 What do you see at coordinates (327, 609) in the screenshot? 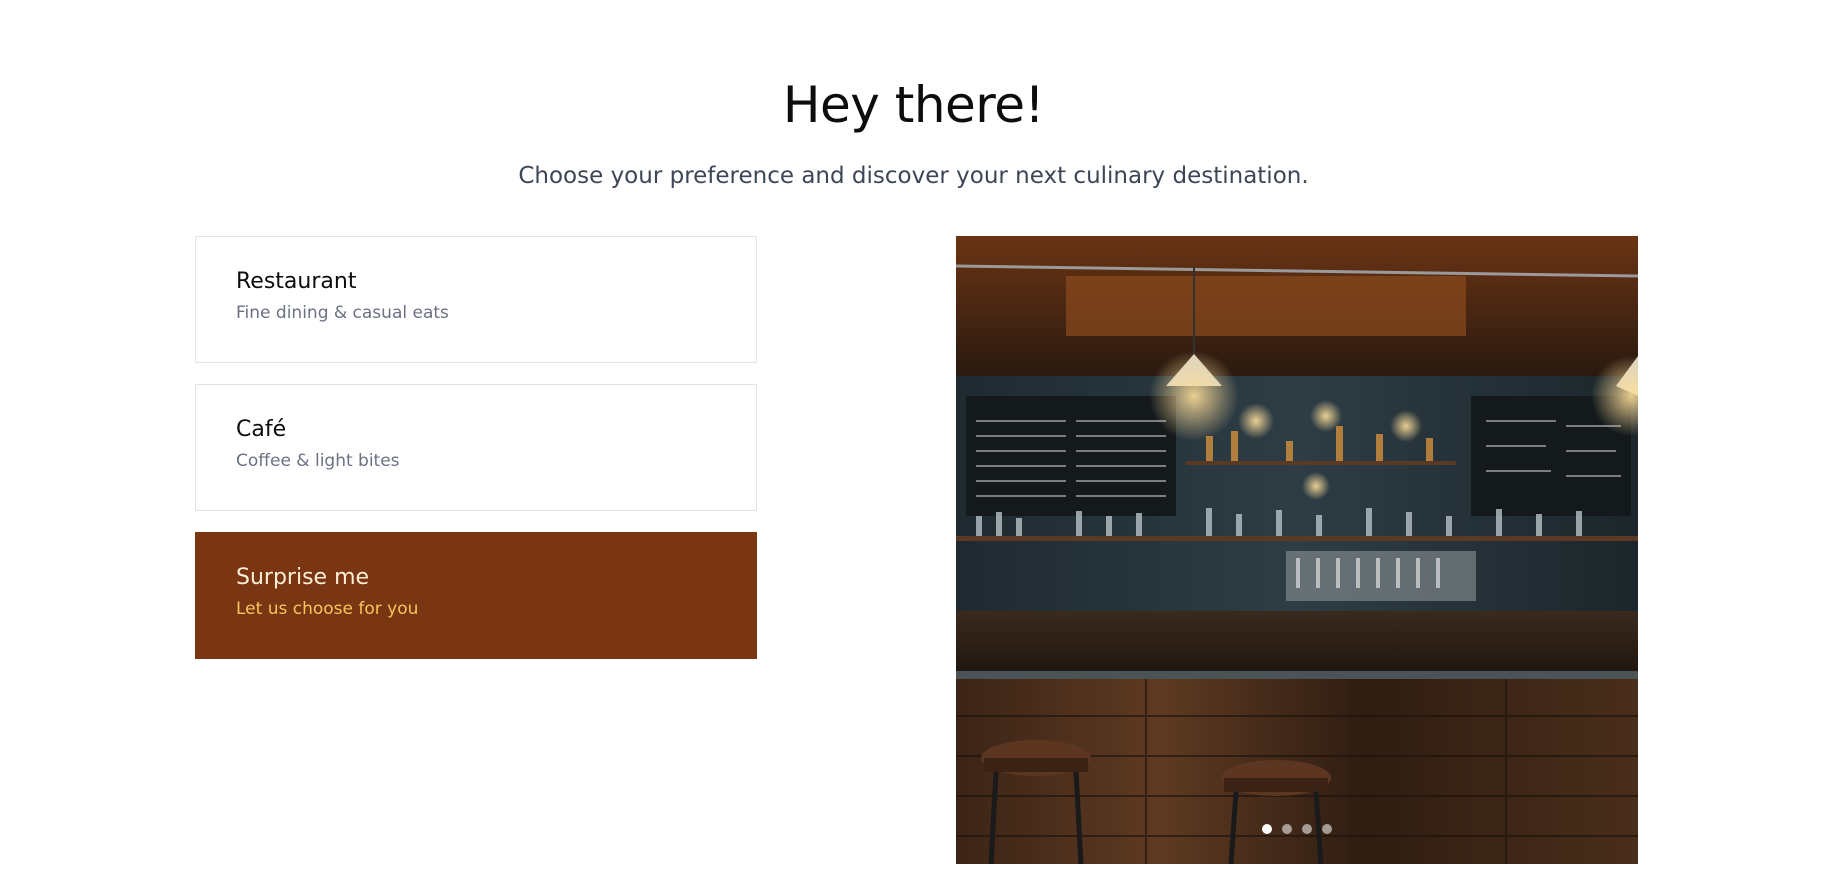
I see `option-description: Let us choose for you` at bounding box center [327, 609].